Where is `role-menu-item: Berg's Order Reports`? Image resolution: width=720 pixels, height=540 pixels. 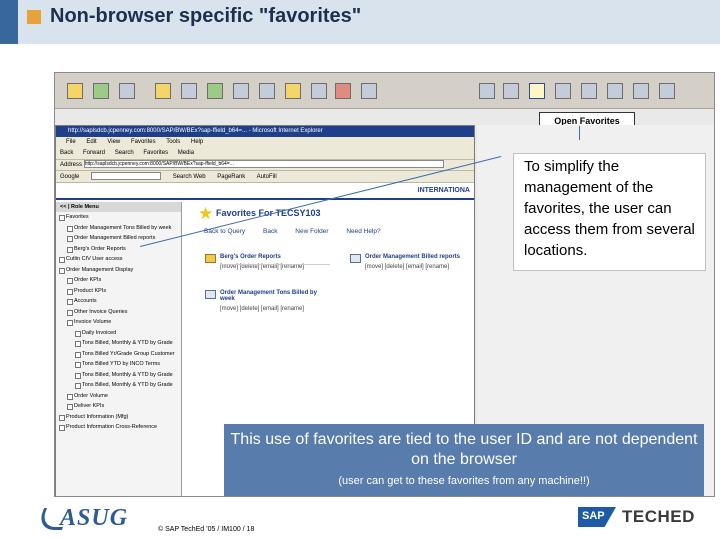
role-menu-item: Berg's Order Reports is located at coordinates (118, 249).